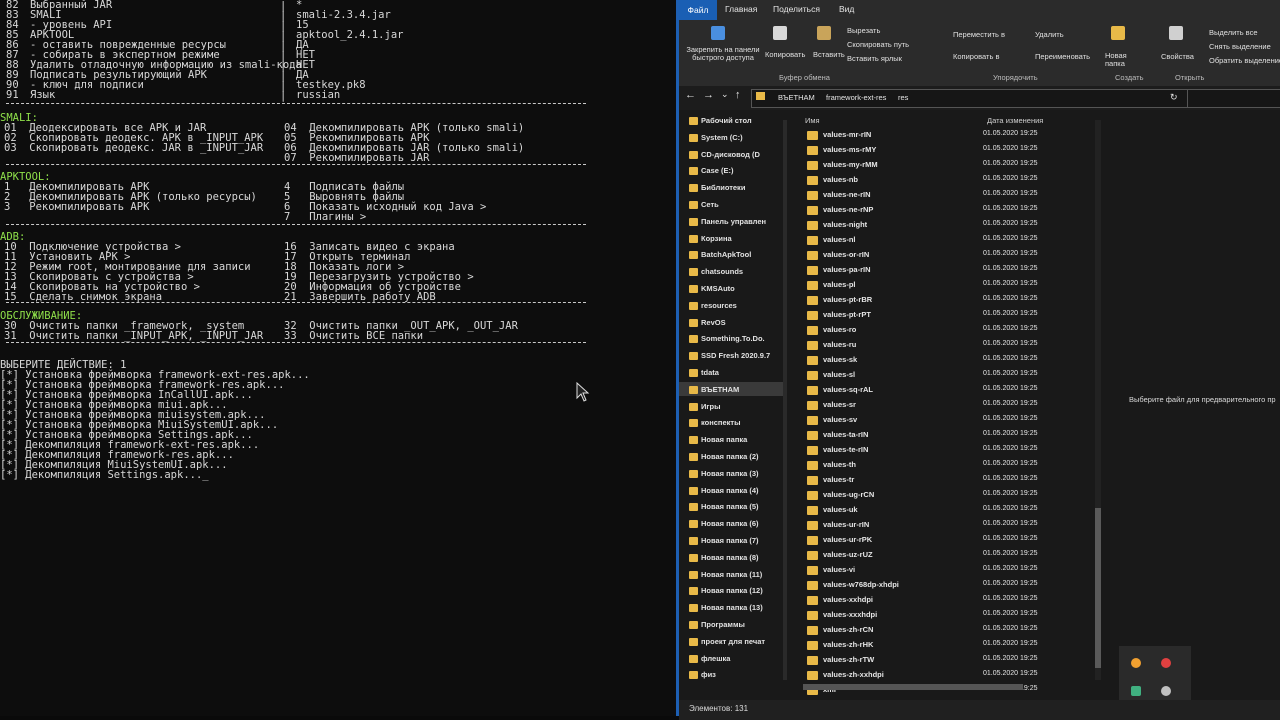 This screenshot has width=1280, height=720. Describe the element at coordinates (730, 506) in the screenshot. I see `nav-item: Новая папка (5)` at that location.